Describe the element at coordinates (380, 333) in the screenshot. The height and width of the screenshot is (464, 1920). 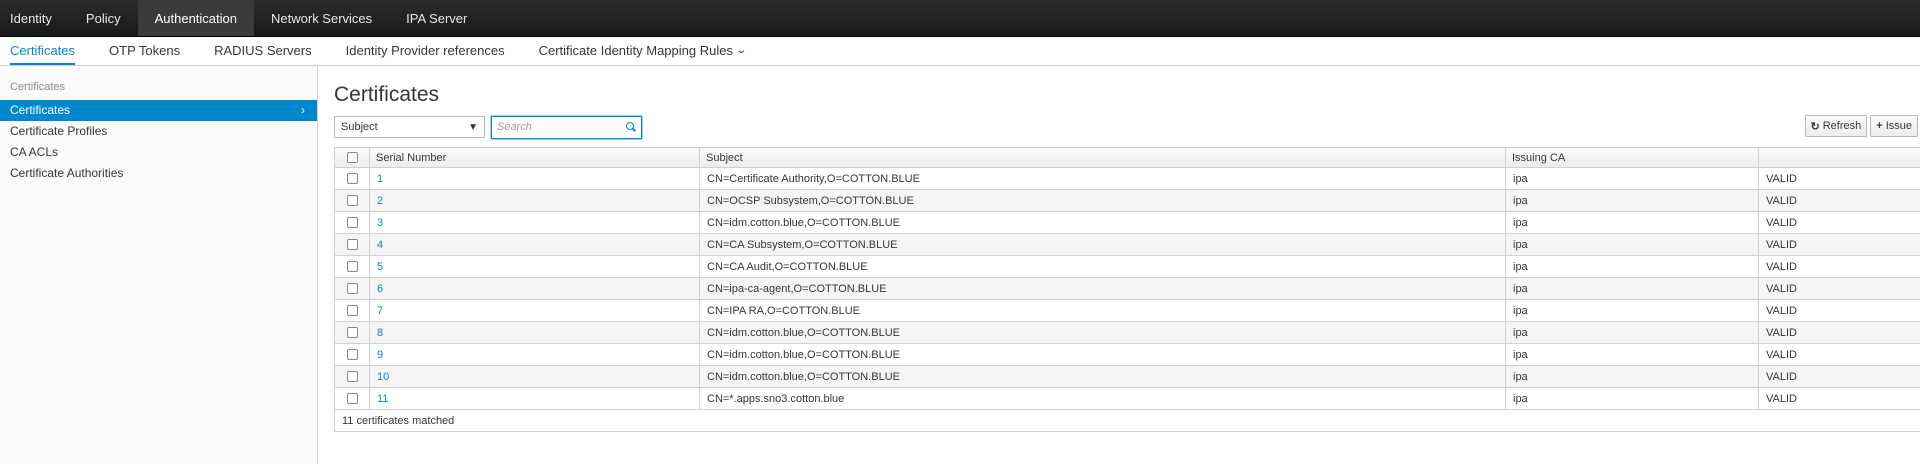
I see `serial-link: 8` at that location.